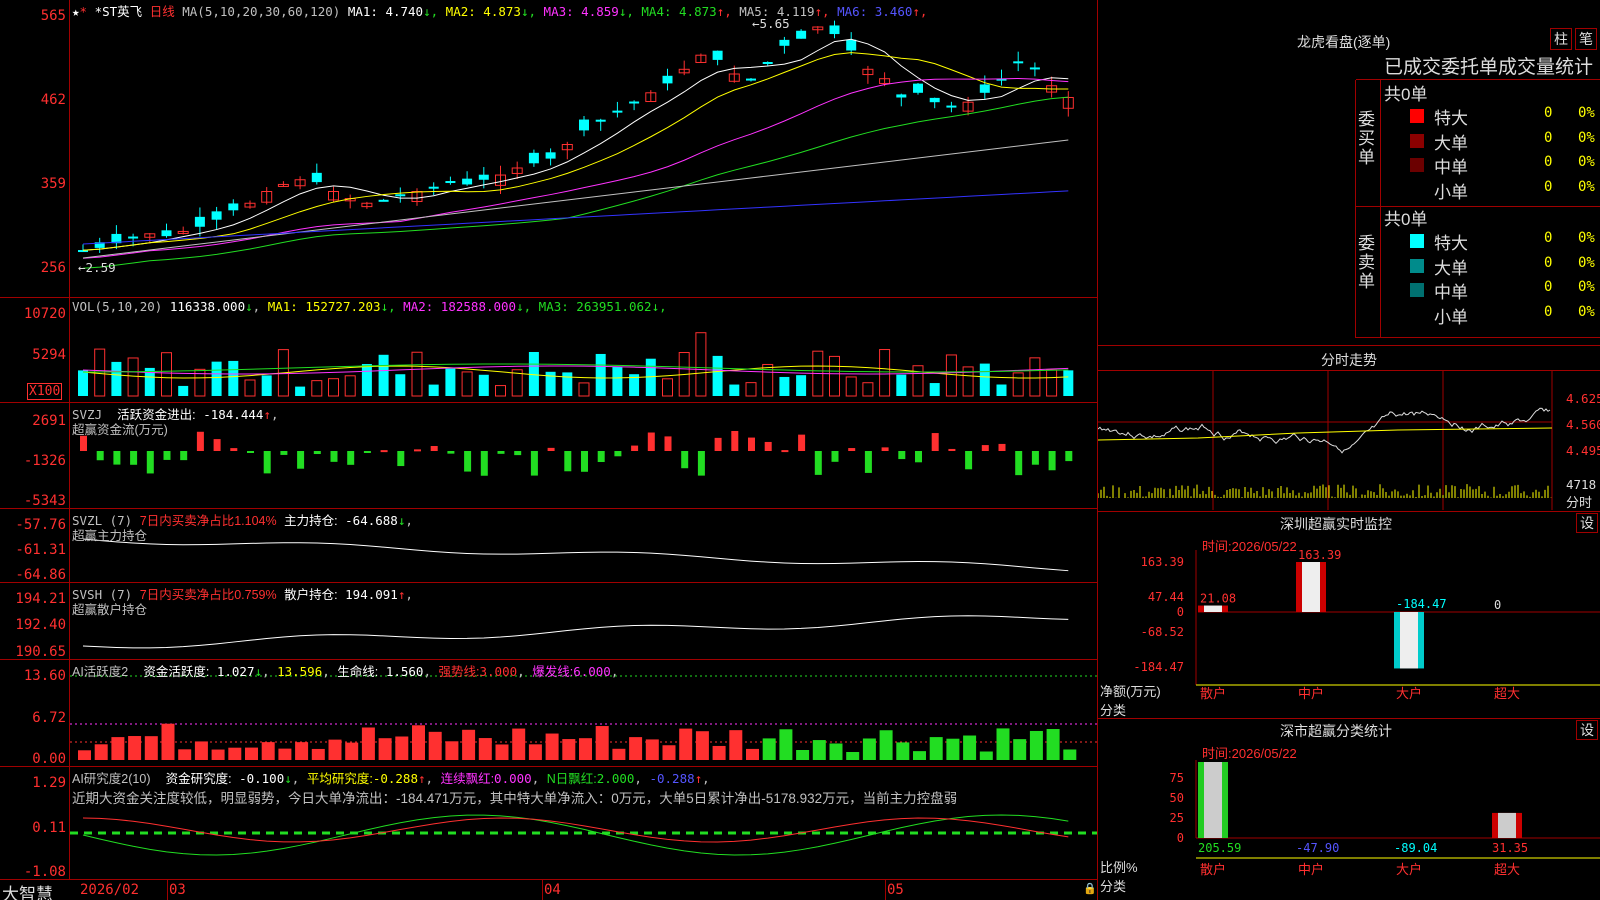  What do you see at coordinates (1505, 241) in the screenshot?
I see `order-row: 特大 0 0%` at bounding box center [1505, 241].